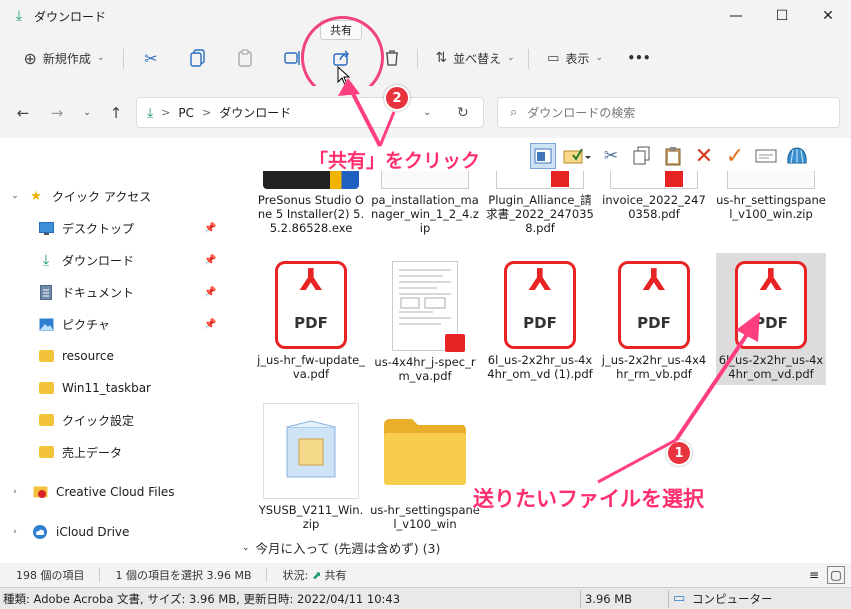  I want to click on file-name: us-4x4hr_j-spec_rm_va.pdf, so click(425, 369).